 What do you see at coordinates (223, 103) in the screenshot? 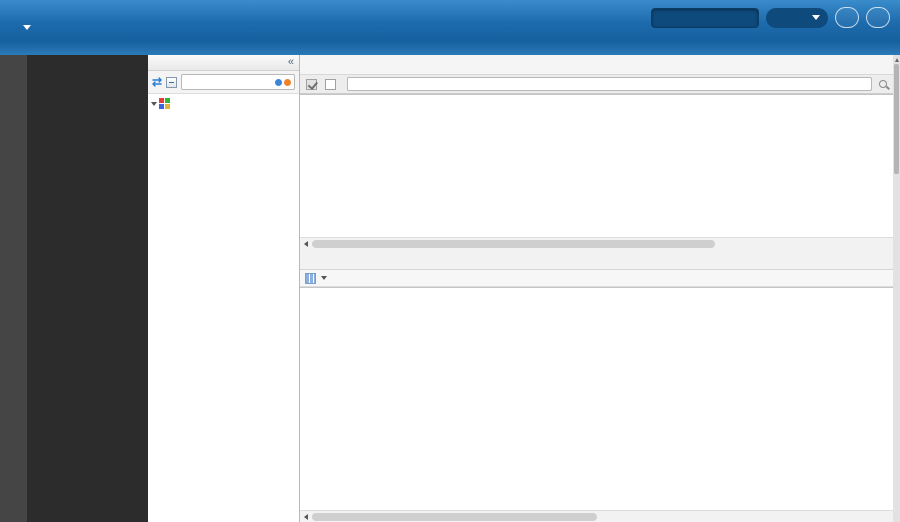
I see `tree-root-node` at bounding box center [223, 103].